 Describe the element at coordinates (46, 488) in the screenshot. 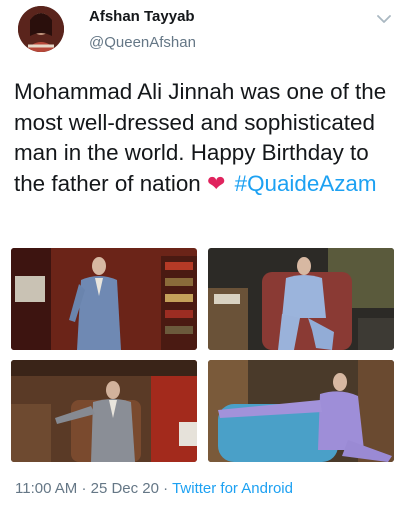

I see `tweet-time: 11:00 AM` at that location.